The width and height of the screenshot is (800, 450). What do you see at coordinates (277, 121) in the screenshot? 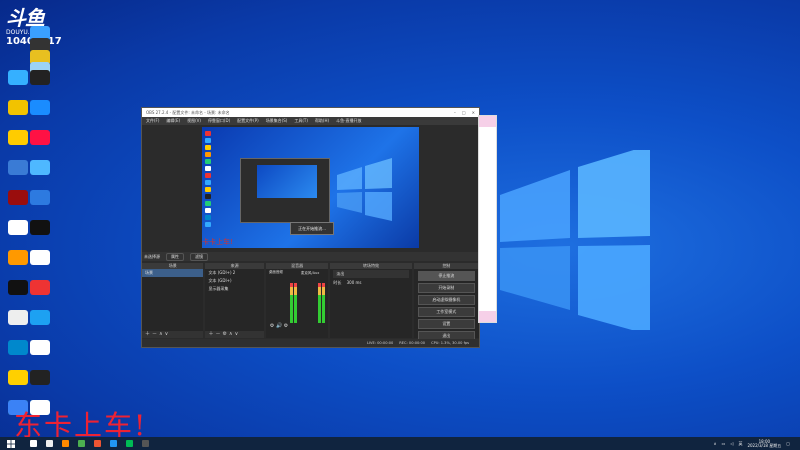
I see `menu-scene-collection: 场景集合(S)` at bounding box center [277, 121].